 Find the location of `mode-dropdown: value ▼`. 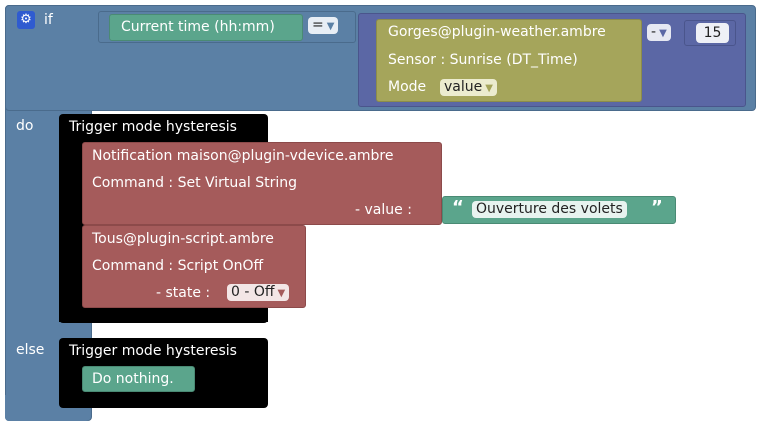

mode-dropdown: value ▼ is located at coordinates (468, 87).